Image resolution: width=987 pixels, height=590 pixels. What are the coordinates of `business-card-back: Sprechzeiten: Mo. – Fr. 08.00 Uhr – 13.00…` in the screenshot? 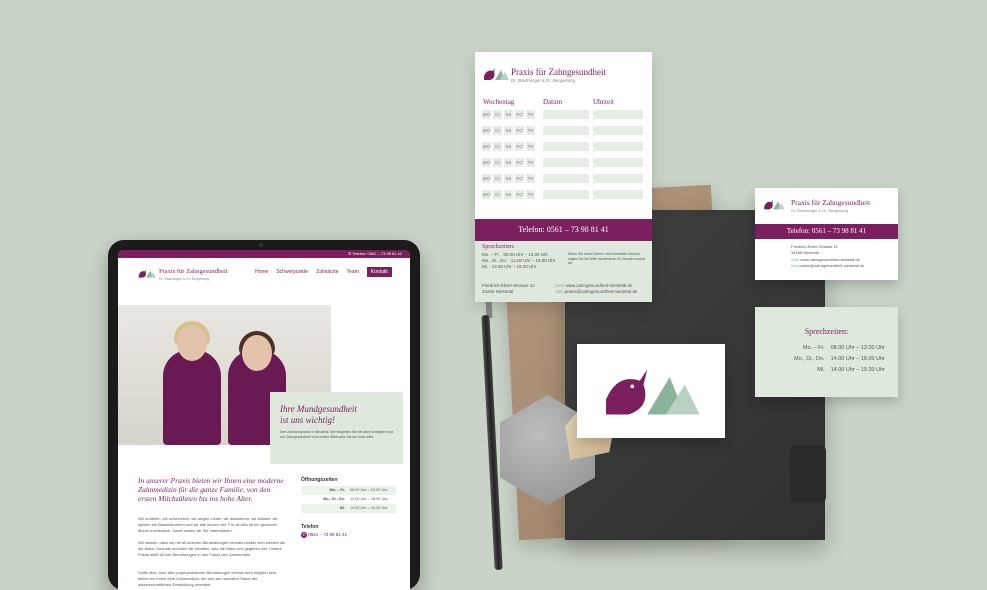 It's located at (826, 352).